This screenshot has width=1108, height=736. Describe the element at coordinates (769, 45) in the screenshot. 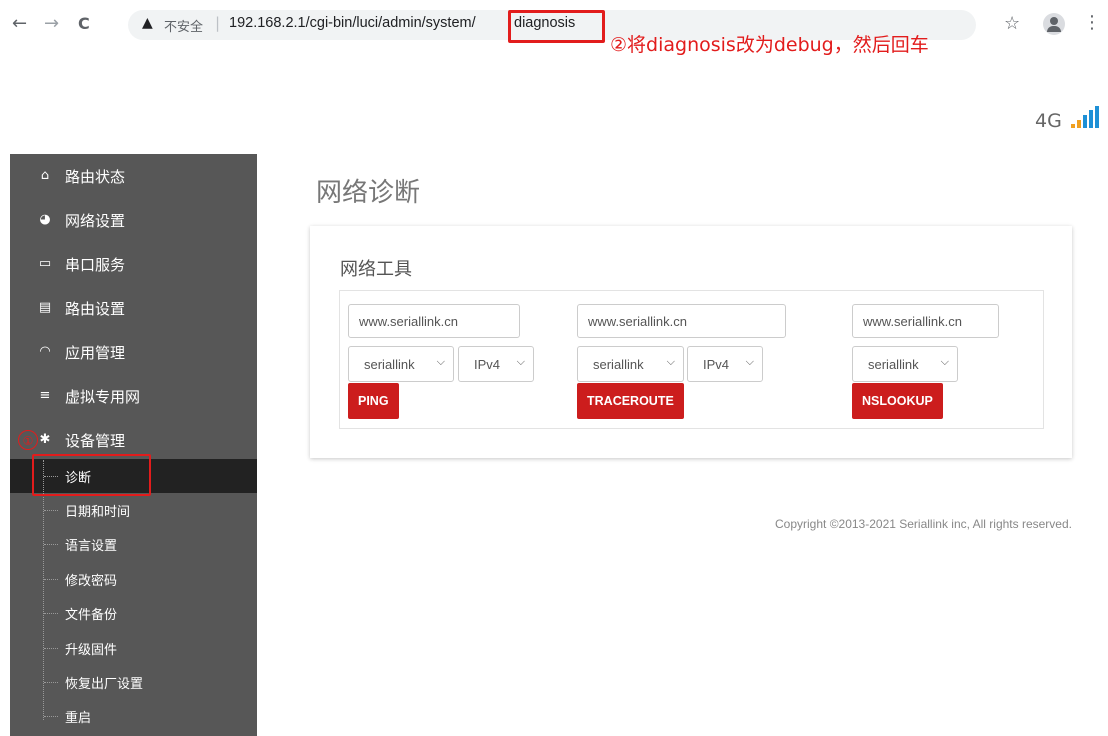

I see `step2-annotation: ②将diagnosis改为debug，然后回车` at that location.